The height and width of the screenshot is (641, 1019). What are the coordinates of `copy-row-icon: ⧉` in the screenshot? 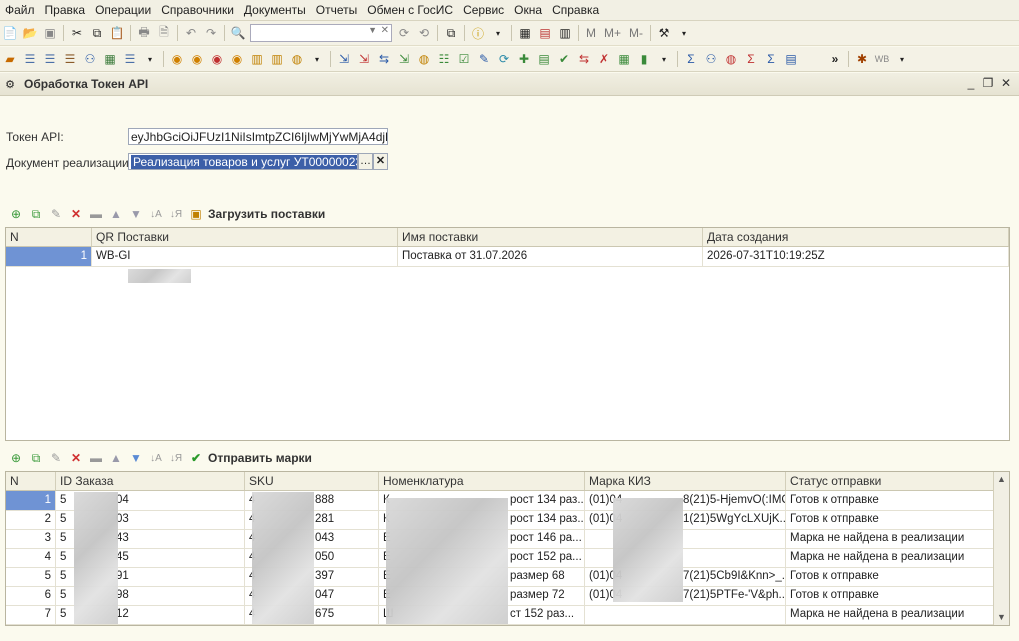 It's located at (36, 458).